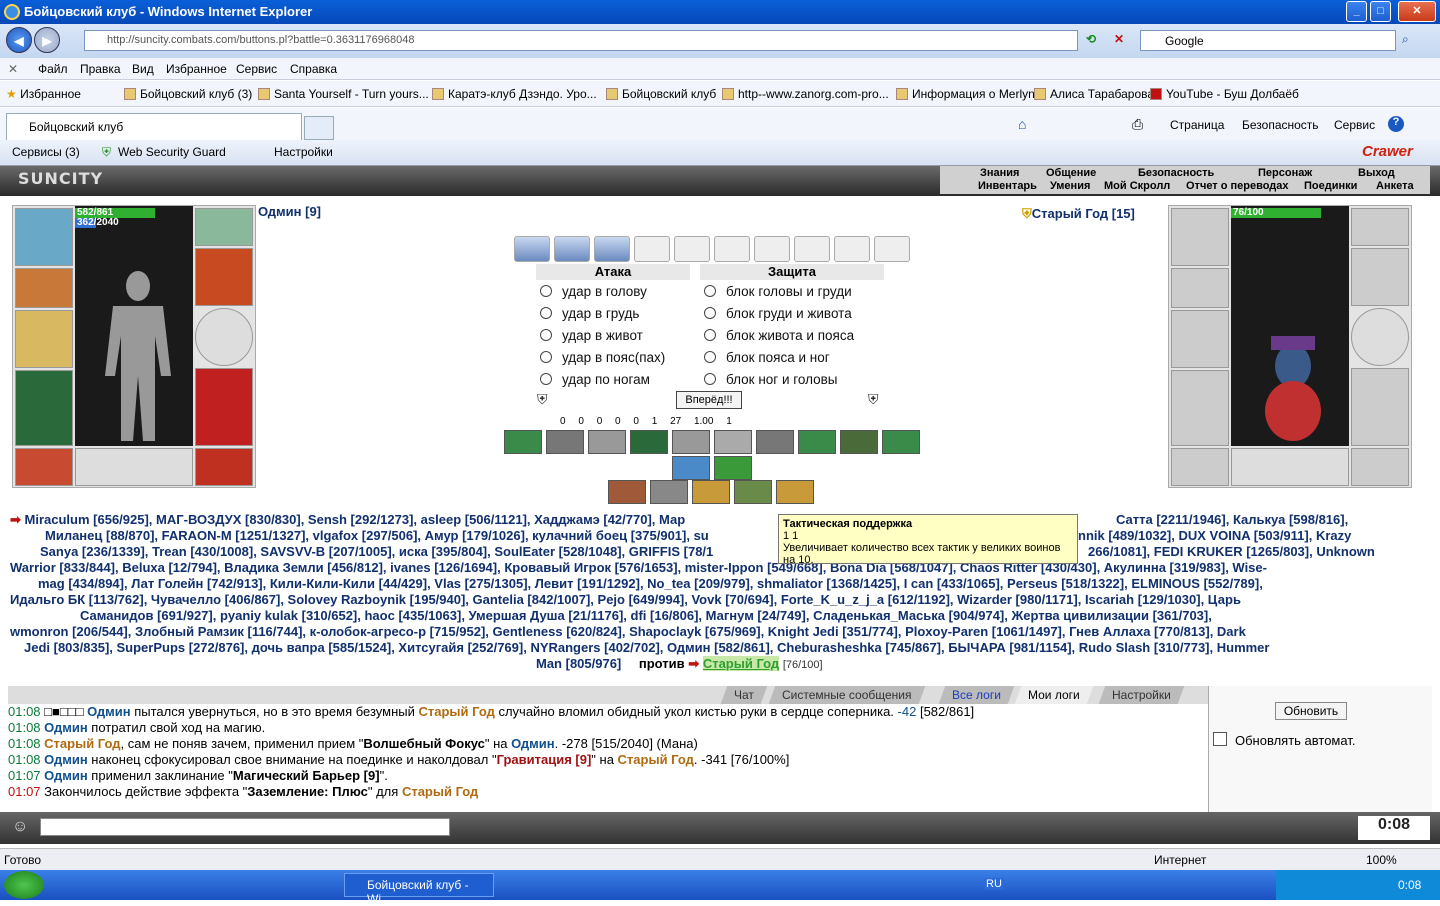 Image resolution: width=1440 pixels, height=906 pixels. Describe the element at coordinates (289, 211) in the screenshot. I see `my-name: Одмин [9]` at that location.